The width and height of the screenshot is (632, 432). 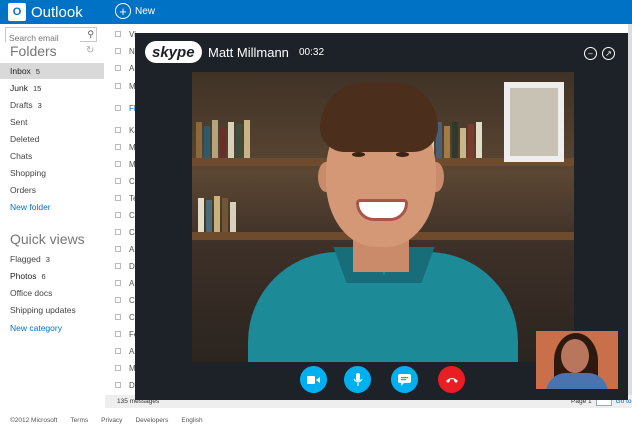 I want to click on folder-label: Inbox, so click(x=20, y=71).